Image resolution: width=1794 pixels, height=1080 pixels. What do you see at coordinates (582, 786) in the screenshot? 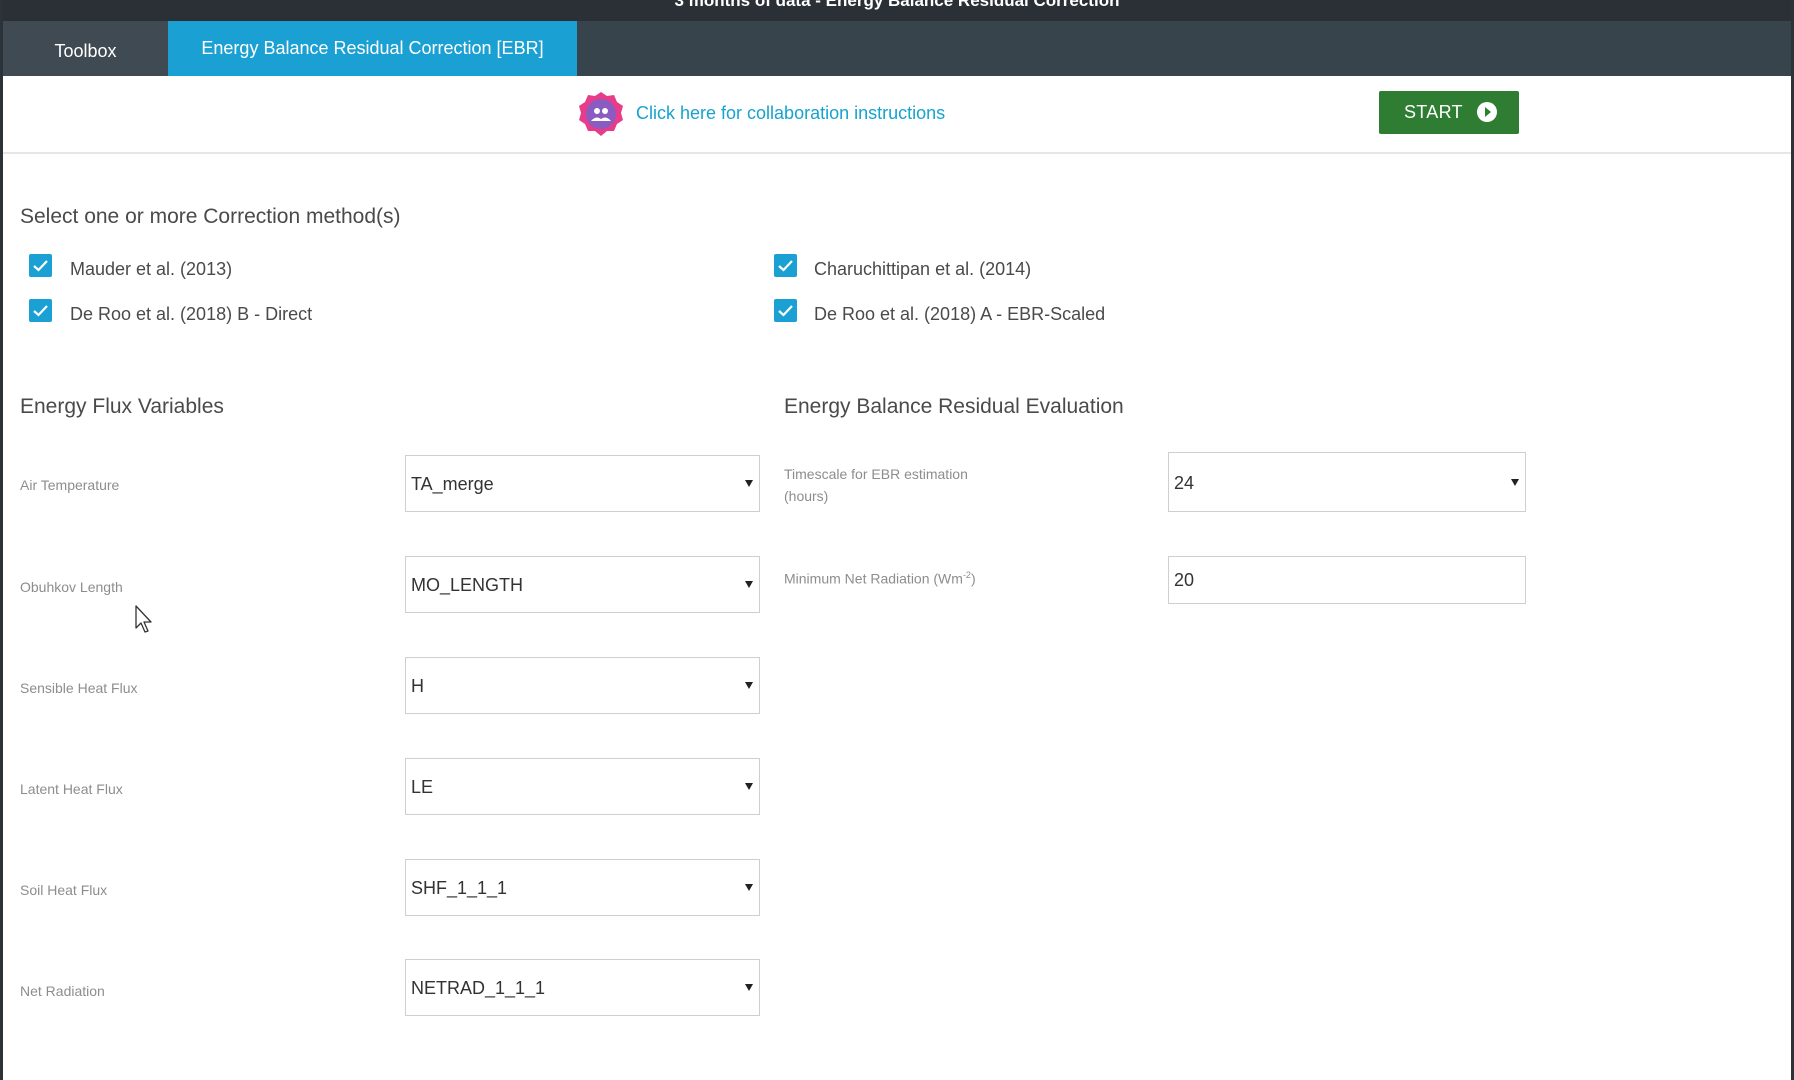
I see `latent-heat-flux-select: LE` at bounding box center [582, 786].